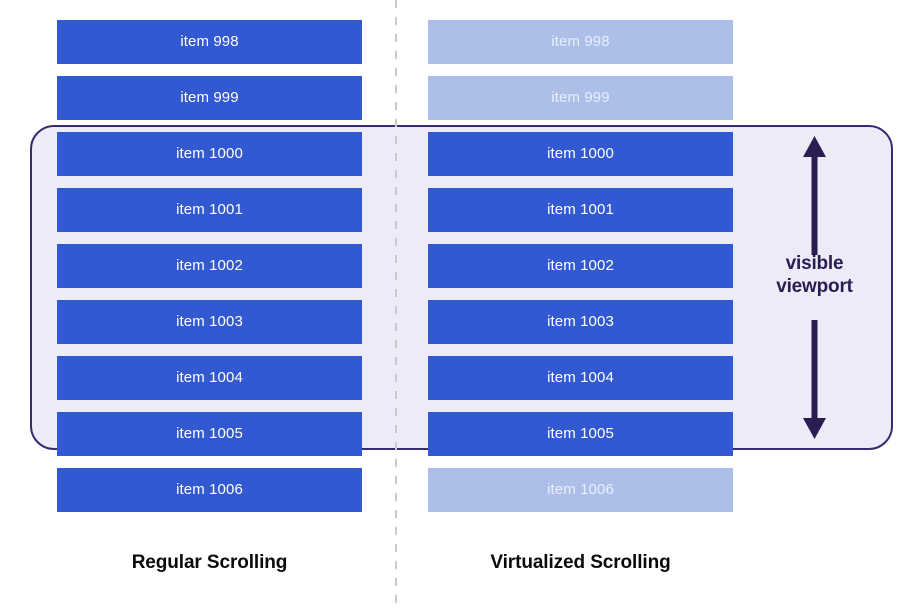 This screenshot has height=609, width=917. What do you see at coordinates (580, 210) in the screenshot?
I see `virtualized-list-item: item 1001` at bounding box center [580, 210].